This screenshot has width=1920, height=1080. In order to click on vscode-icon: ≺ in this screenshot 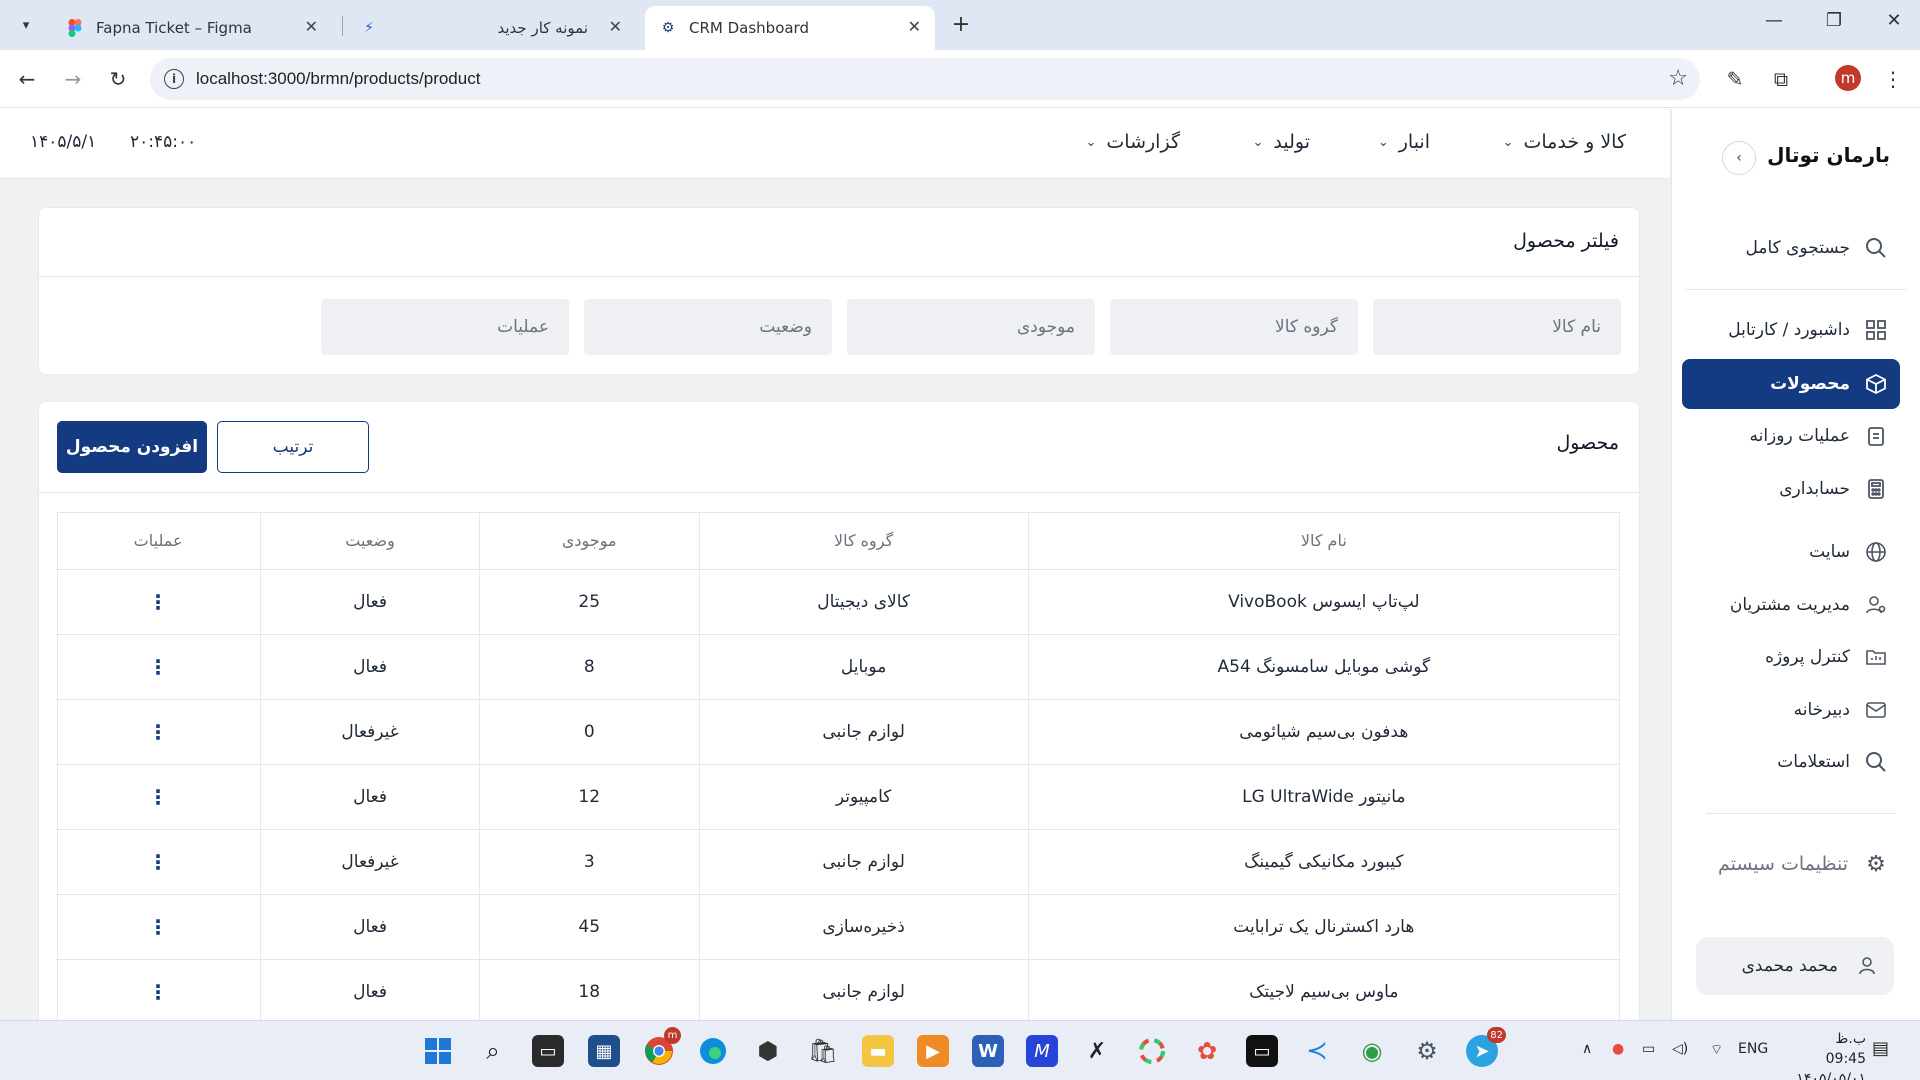, I will do `click(1317, 1051)`.